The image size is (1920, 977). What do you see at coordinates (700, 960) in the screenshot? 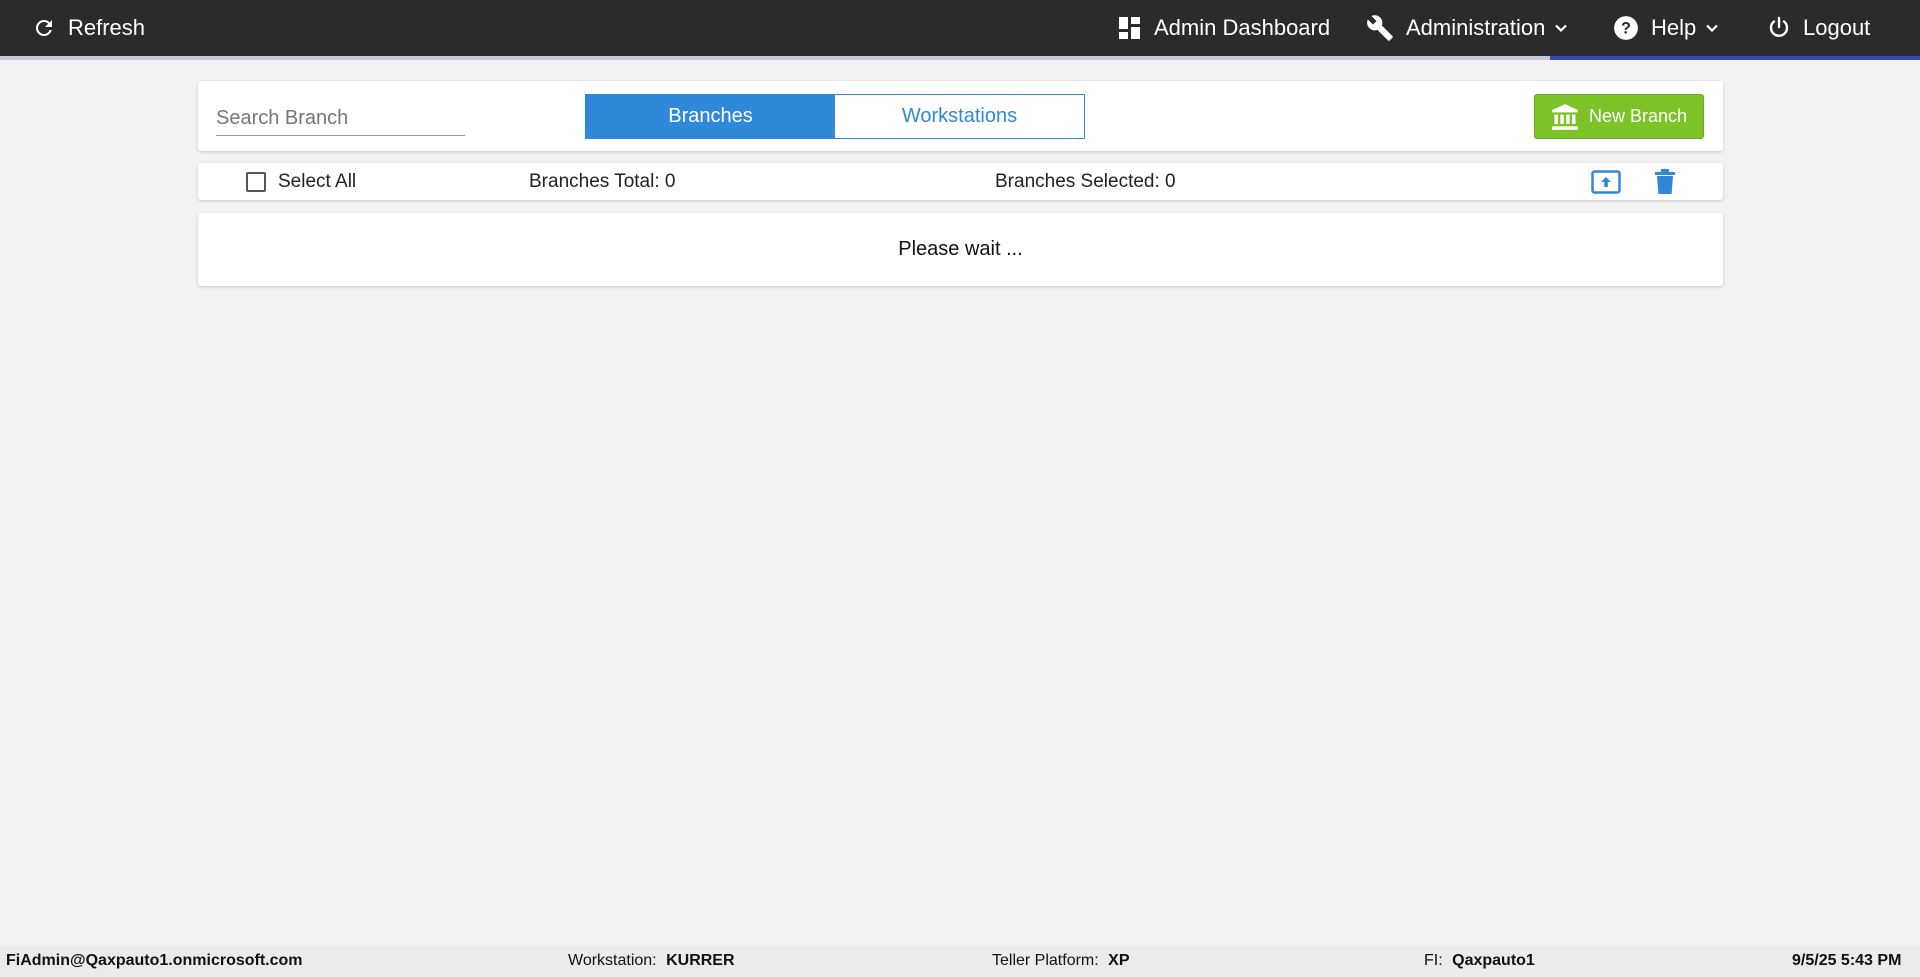
I see `workstation-value: KURRER` at bounding box center [700, 960].